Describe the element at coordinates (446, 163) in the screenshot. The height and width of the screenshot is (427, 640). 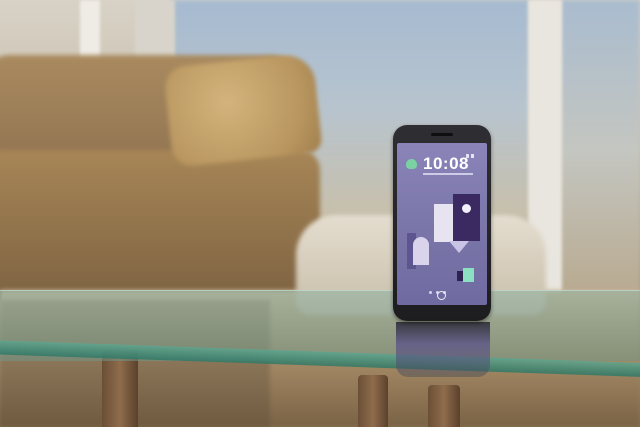
I see `clock-time: 10:08` at that location.